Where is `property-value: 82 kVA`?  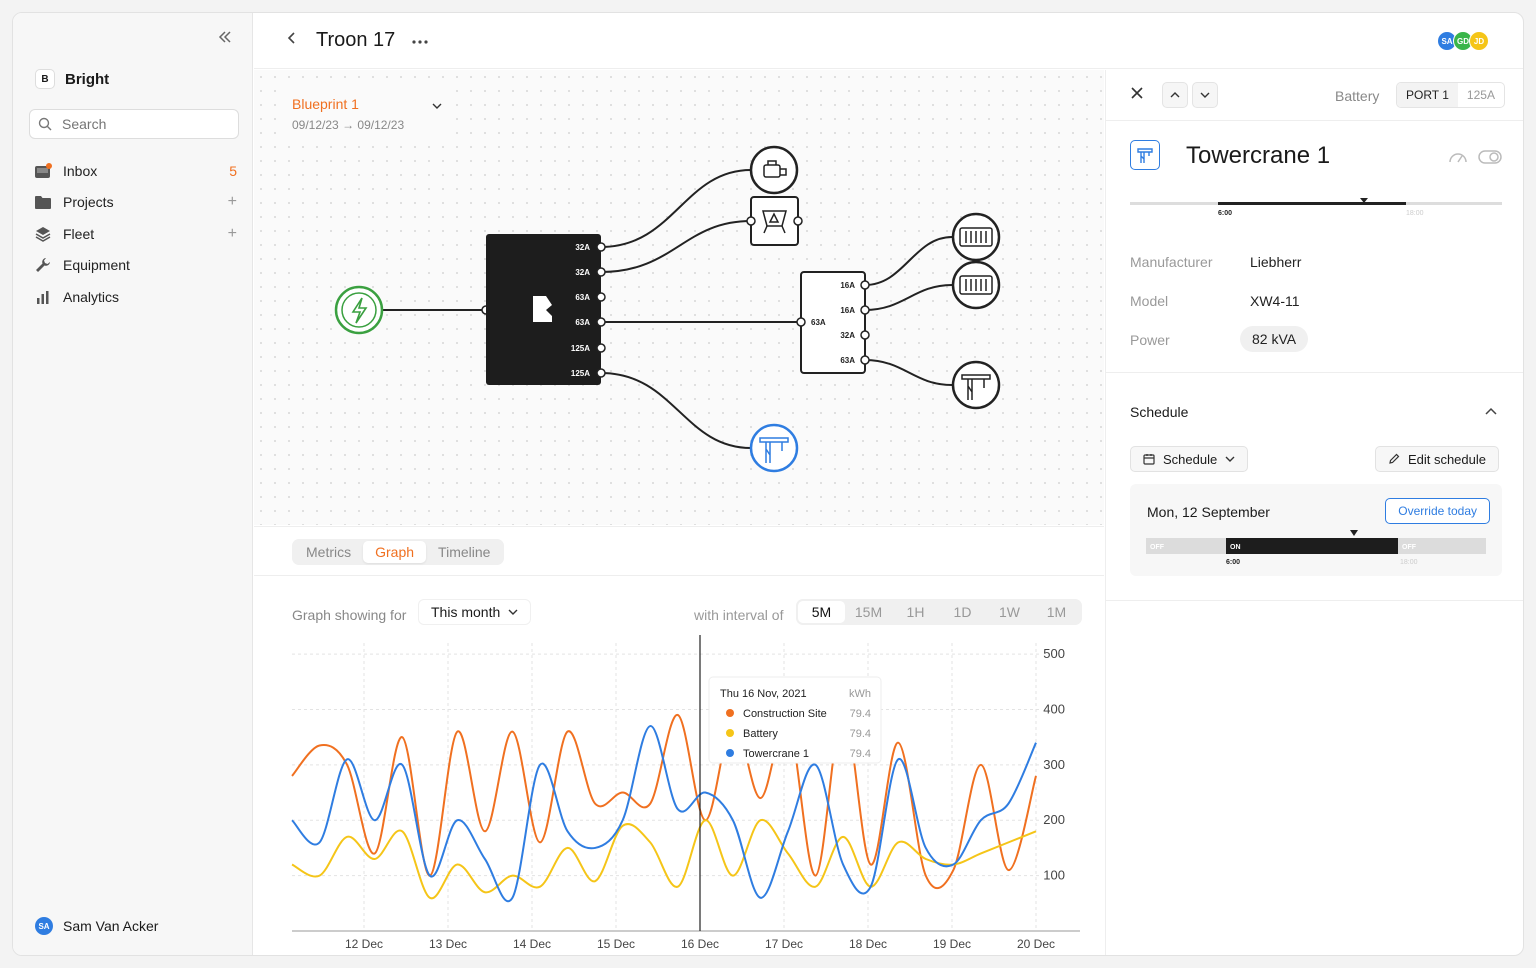 property-value: 82 kVA is located at coordinates (1274, 339).